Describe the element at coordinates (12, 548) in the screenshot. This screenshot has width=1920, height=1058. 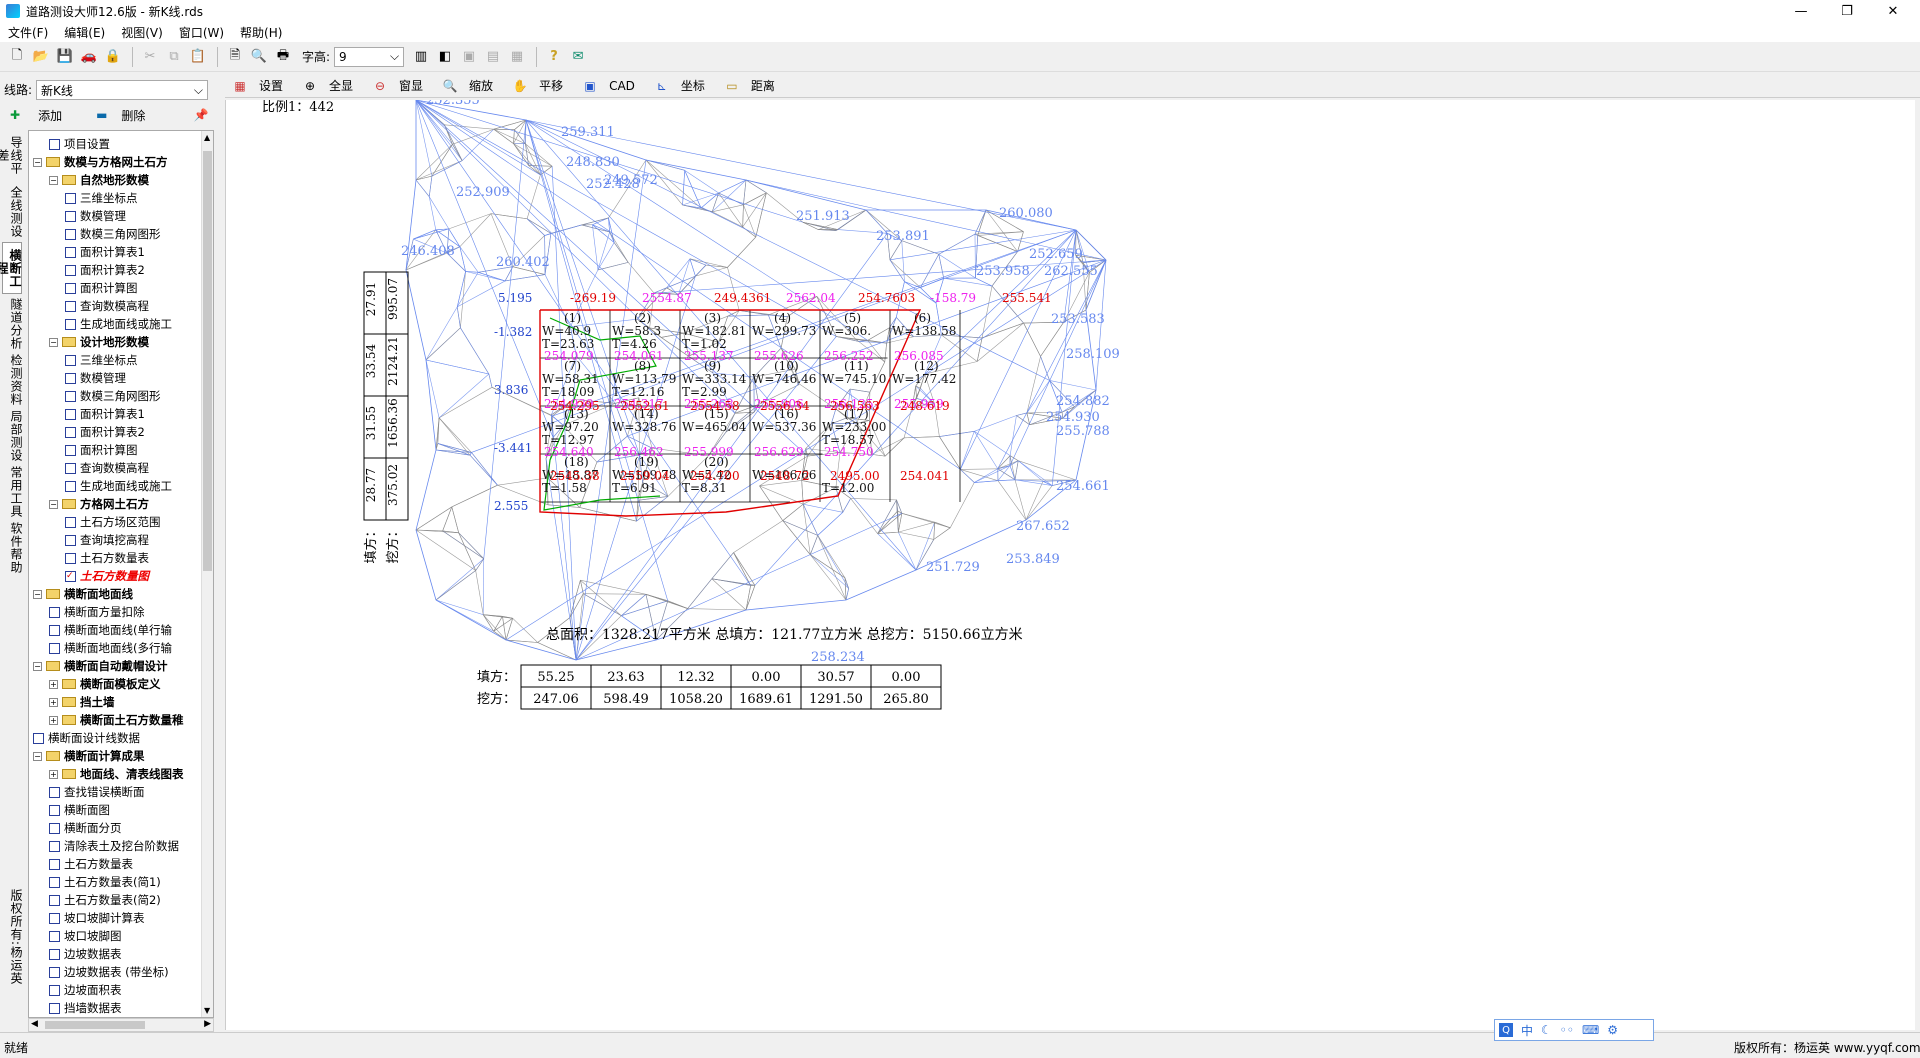
I see `vtab-help: 软件帮助` at that location.